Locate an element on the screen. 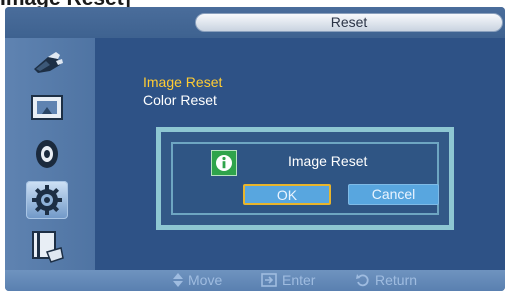  hint-move-label: Move is located at coordinates (205, 280).